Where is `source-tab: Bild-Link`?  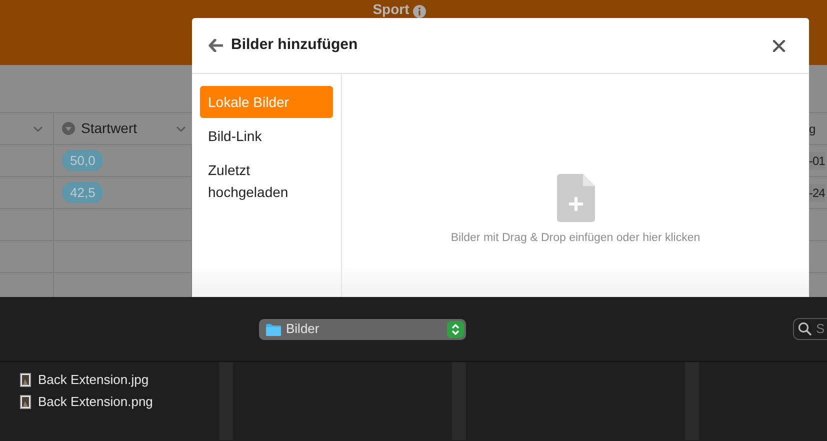 source-tab: Bild-Link is located at coordinates (266, 136).